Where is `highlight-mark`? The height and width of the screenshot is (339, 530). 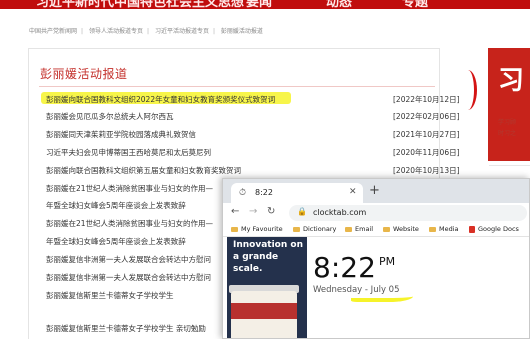 highlight-mark is located at coordinates (382, 295).